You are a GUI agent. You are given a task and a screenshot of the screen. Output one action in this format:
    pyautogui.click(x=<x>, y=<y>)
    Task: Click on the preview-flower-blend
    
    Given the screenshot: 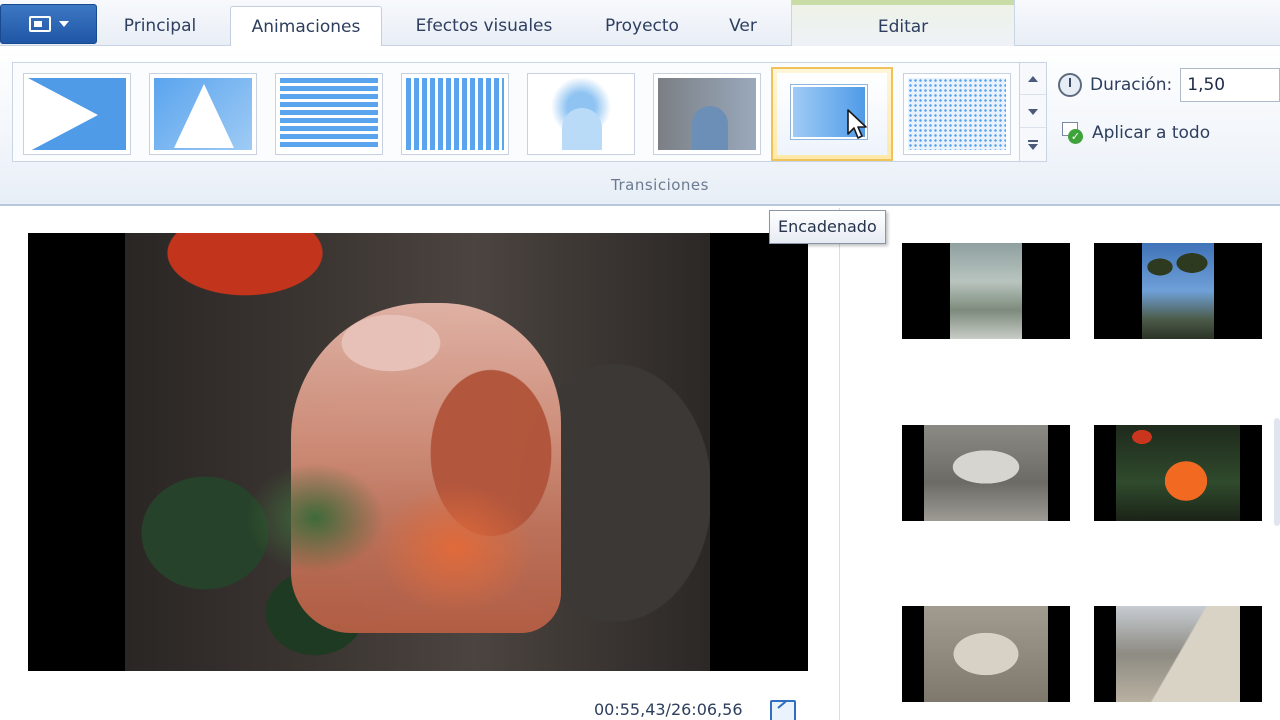 What is the action you would take?
    pyautogui.click(x=455, y=548)
    